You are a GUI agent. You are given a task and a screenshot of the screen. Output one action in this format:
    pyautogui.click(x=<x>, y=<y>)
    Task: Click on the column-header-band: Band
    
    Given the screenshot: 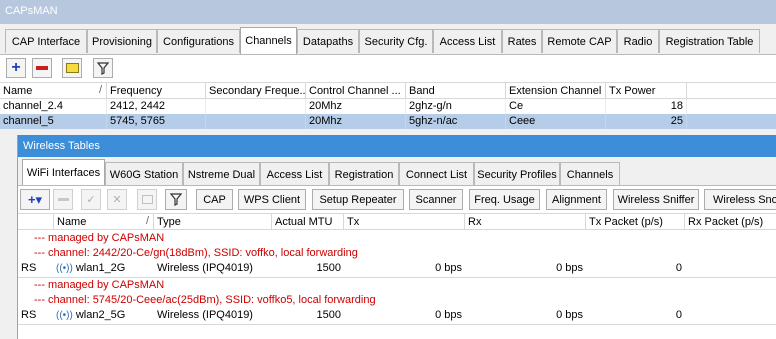 What is the action you would take?
    pyautogui.click(x=456, y=91)
    